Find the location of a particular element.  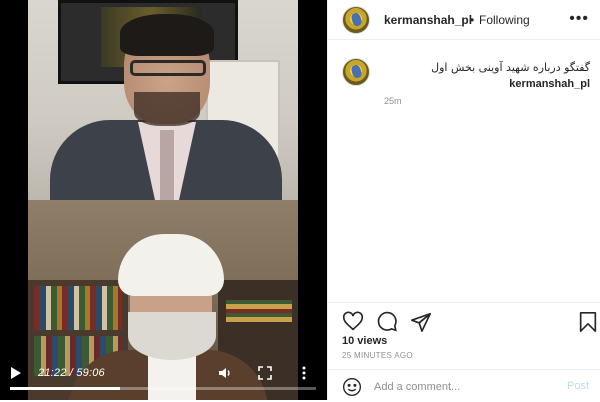

emoji-icon is located at coordinates (352, 387).